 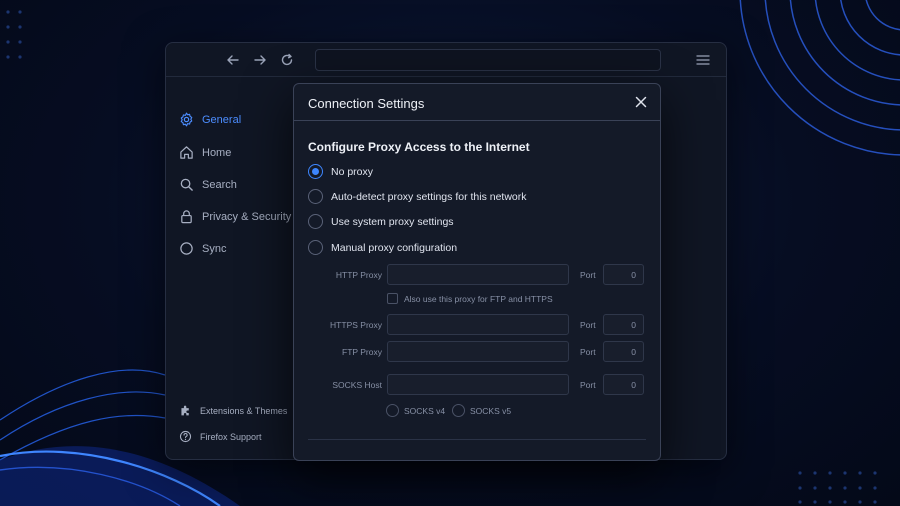 I want to click on sidebar-item-label: Sync, so click(x=214, y=248).